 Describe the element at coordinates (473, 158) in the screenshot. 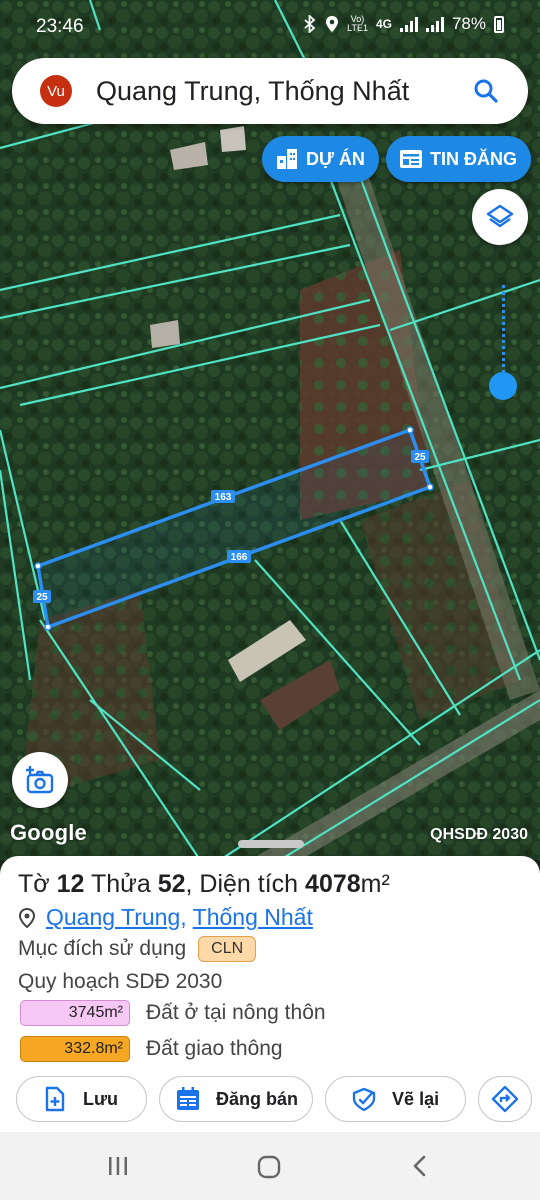

I see `tin-dang-label: TIN ĐĂNG` at that location.